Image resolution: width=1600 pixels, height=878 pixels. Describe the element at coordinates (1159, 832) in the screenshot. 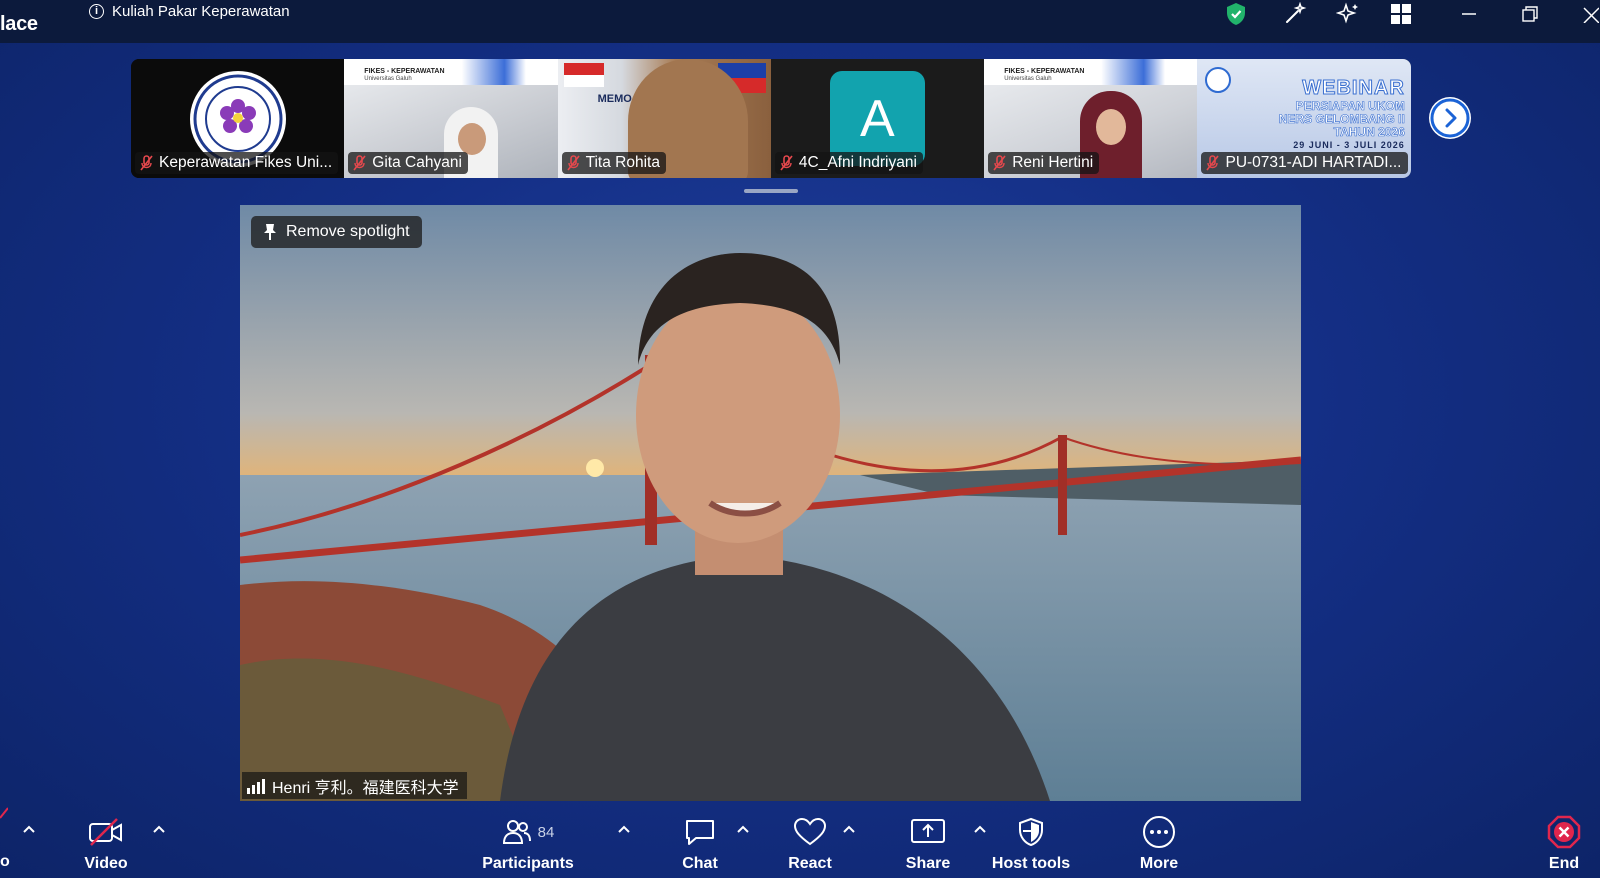

I see `more-icon` at that location.